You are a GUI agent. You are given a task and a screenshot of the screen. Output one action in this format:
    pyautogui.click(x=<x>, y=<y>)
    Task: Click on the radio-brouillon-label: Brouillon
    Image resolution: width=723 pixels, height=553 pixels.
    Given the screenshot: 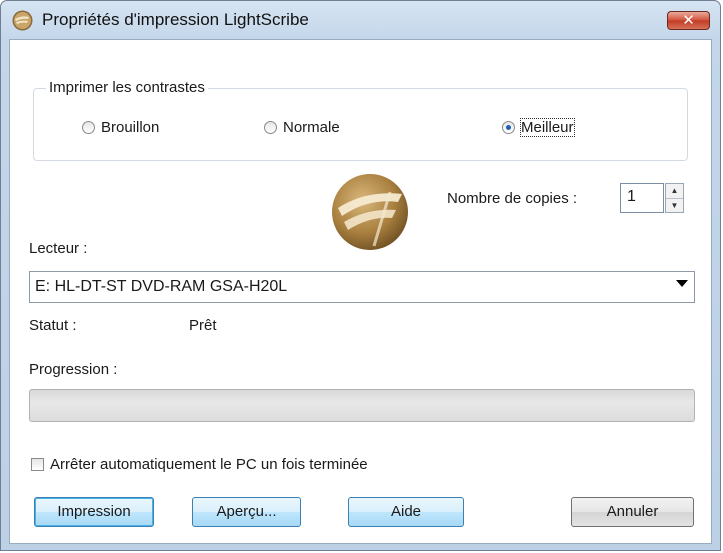 What is the action you would take?
    pyautogui.click(x=130, y=127)
    